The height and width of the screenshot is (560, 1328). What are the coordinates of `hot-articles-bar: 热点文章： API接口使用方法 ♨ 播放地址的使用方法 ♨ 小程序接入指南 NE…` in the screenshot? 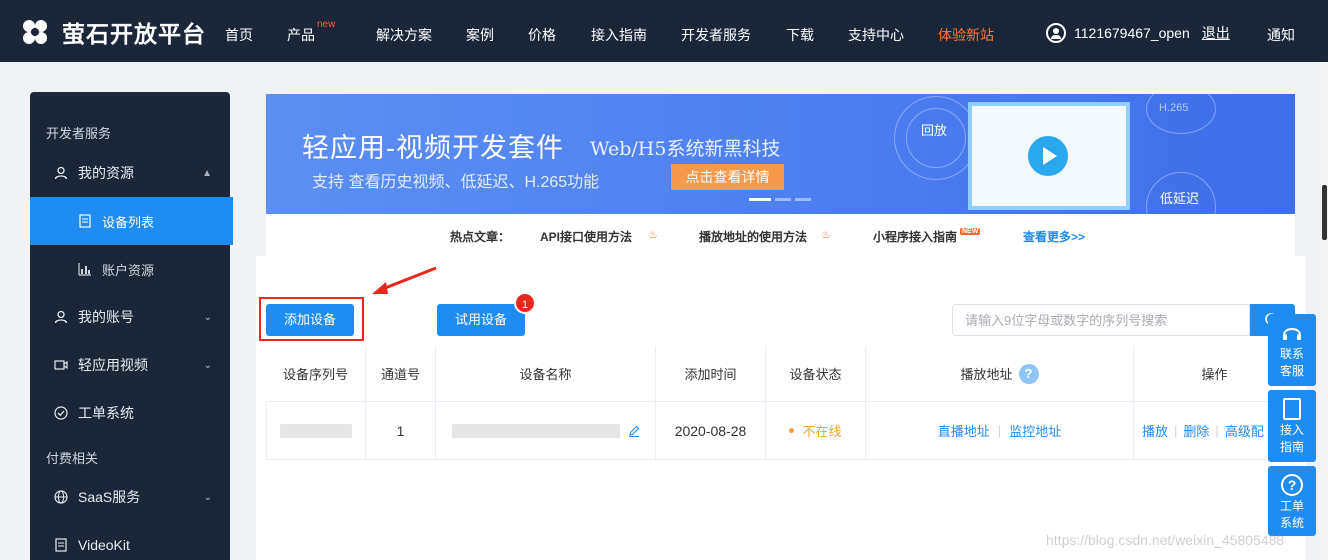 It's located at (780, 235).